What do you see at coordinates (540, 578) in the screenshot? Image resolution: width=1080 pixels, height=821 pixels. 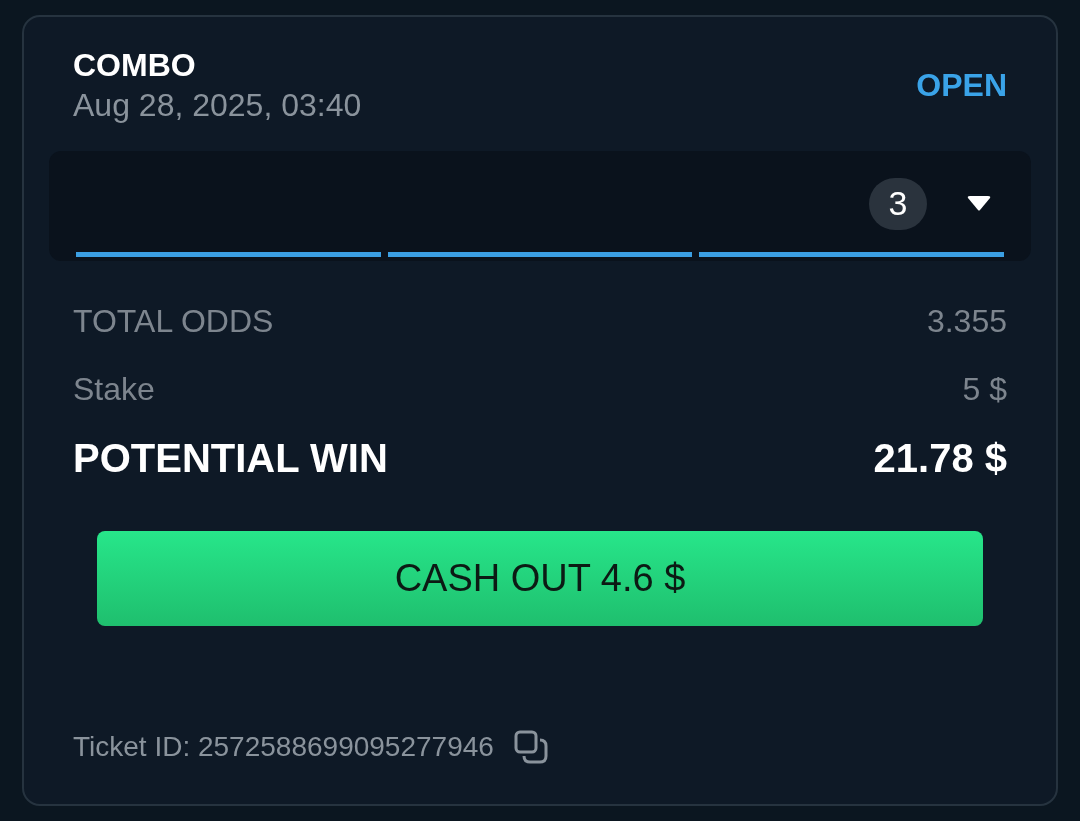 I see `cash-out-button: CASH OUT 4.6 $` at bounding box center [540, 578].